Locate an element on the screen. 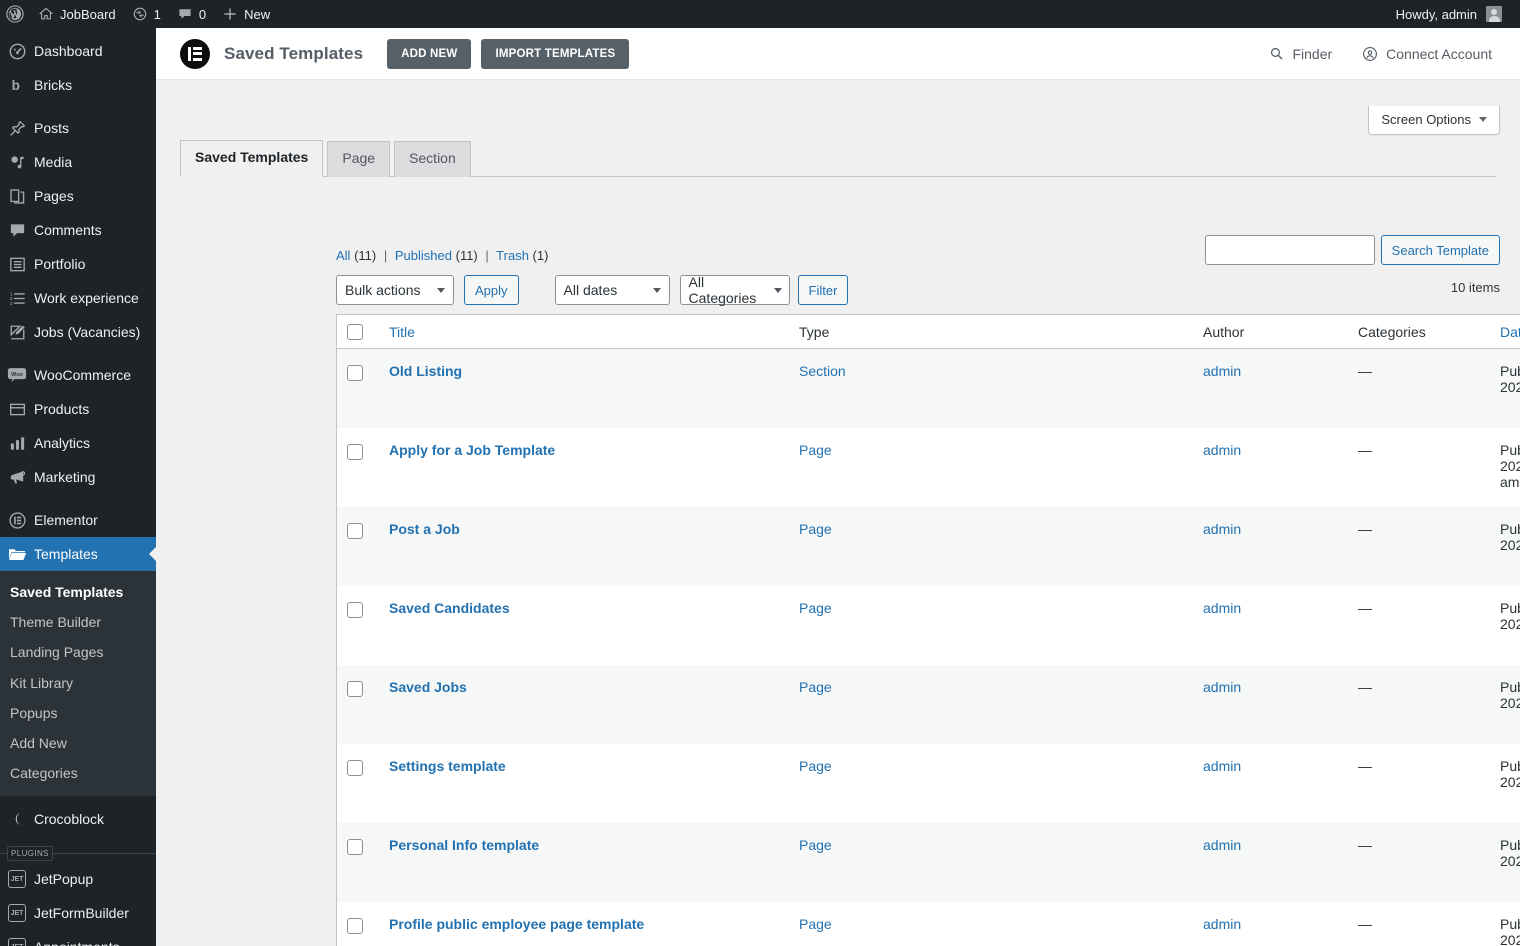 The width and height of the screenshot is (1520, 946). template-title-link: Old Listing is located at coordinates (425, 371).